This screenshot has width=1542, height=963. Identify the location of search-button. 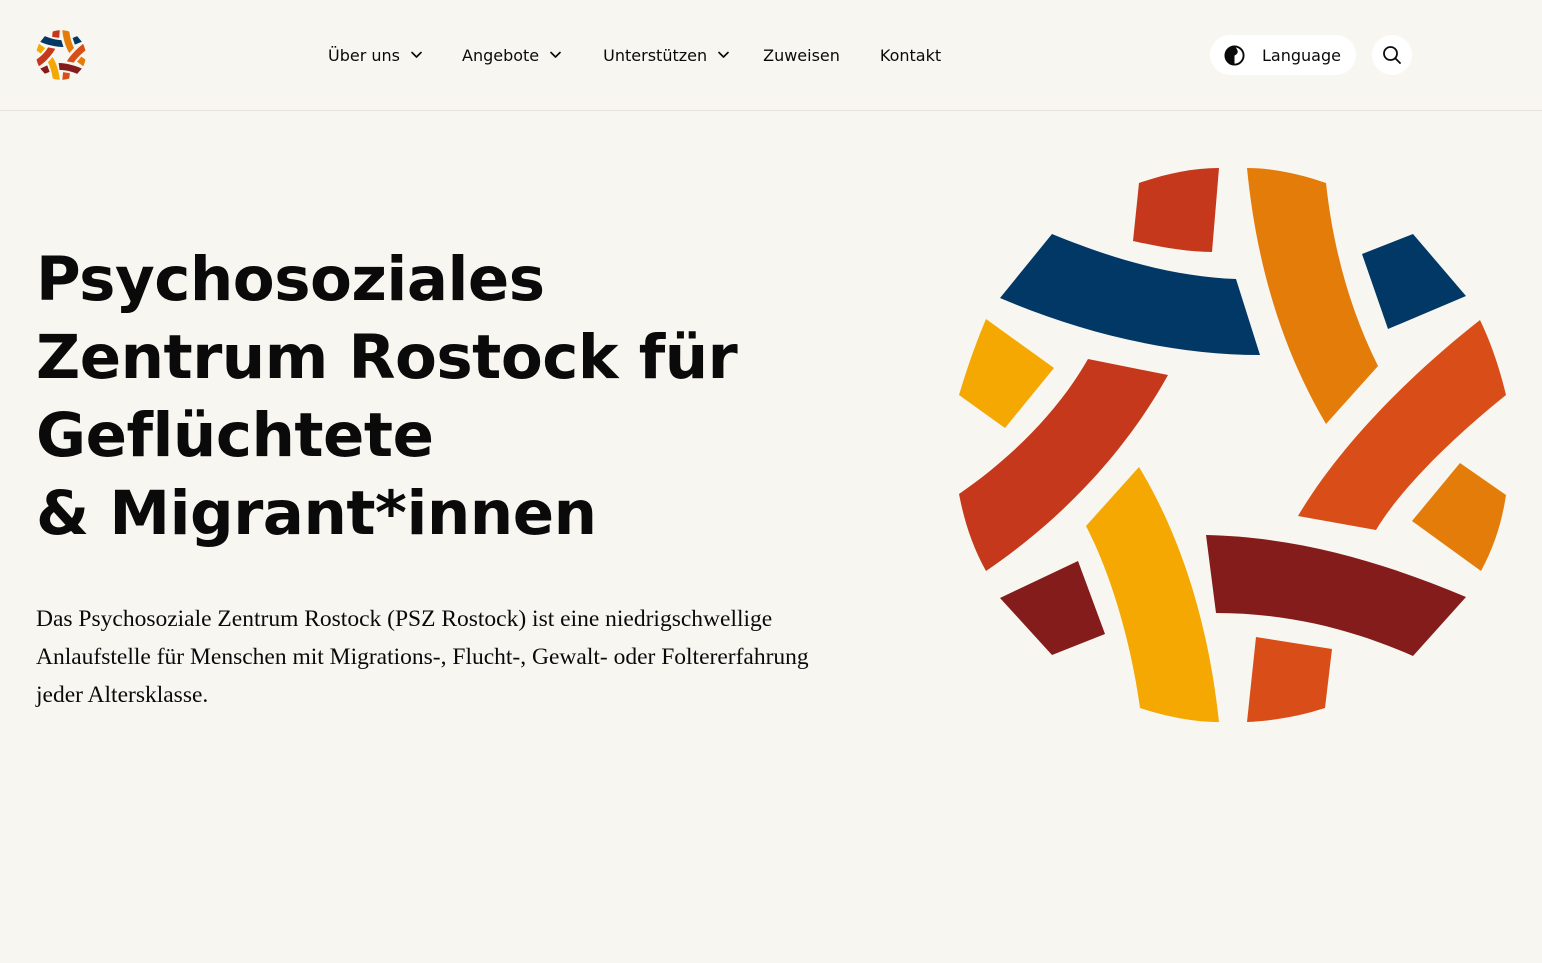
(1392, 55).